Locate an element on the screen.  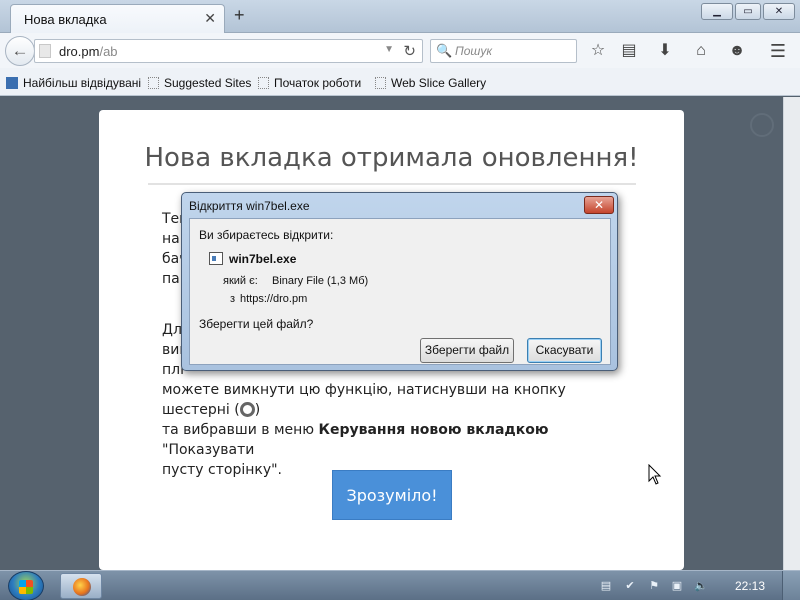
minimize-button: ▁ is located at coordinates (717, 11).